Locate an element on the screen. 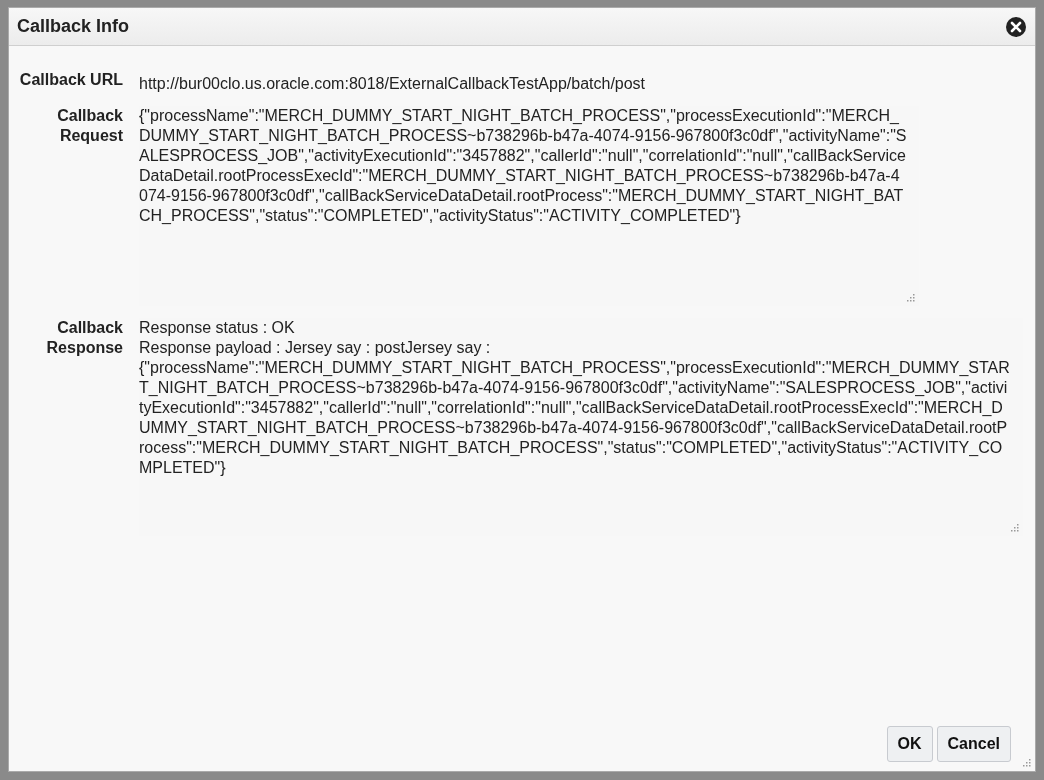  ok-button: OK is located at coordinates (909, 744).